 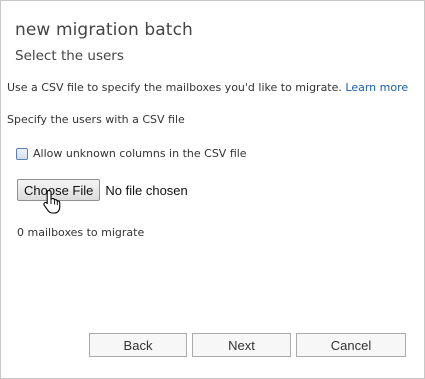 What do you see at coordinates (81, 232) in the screenshot?
I see `mailbox-count: 0 mailboxes to migrate` at bounding box center [81, 232].